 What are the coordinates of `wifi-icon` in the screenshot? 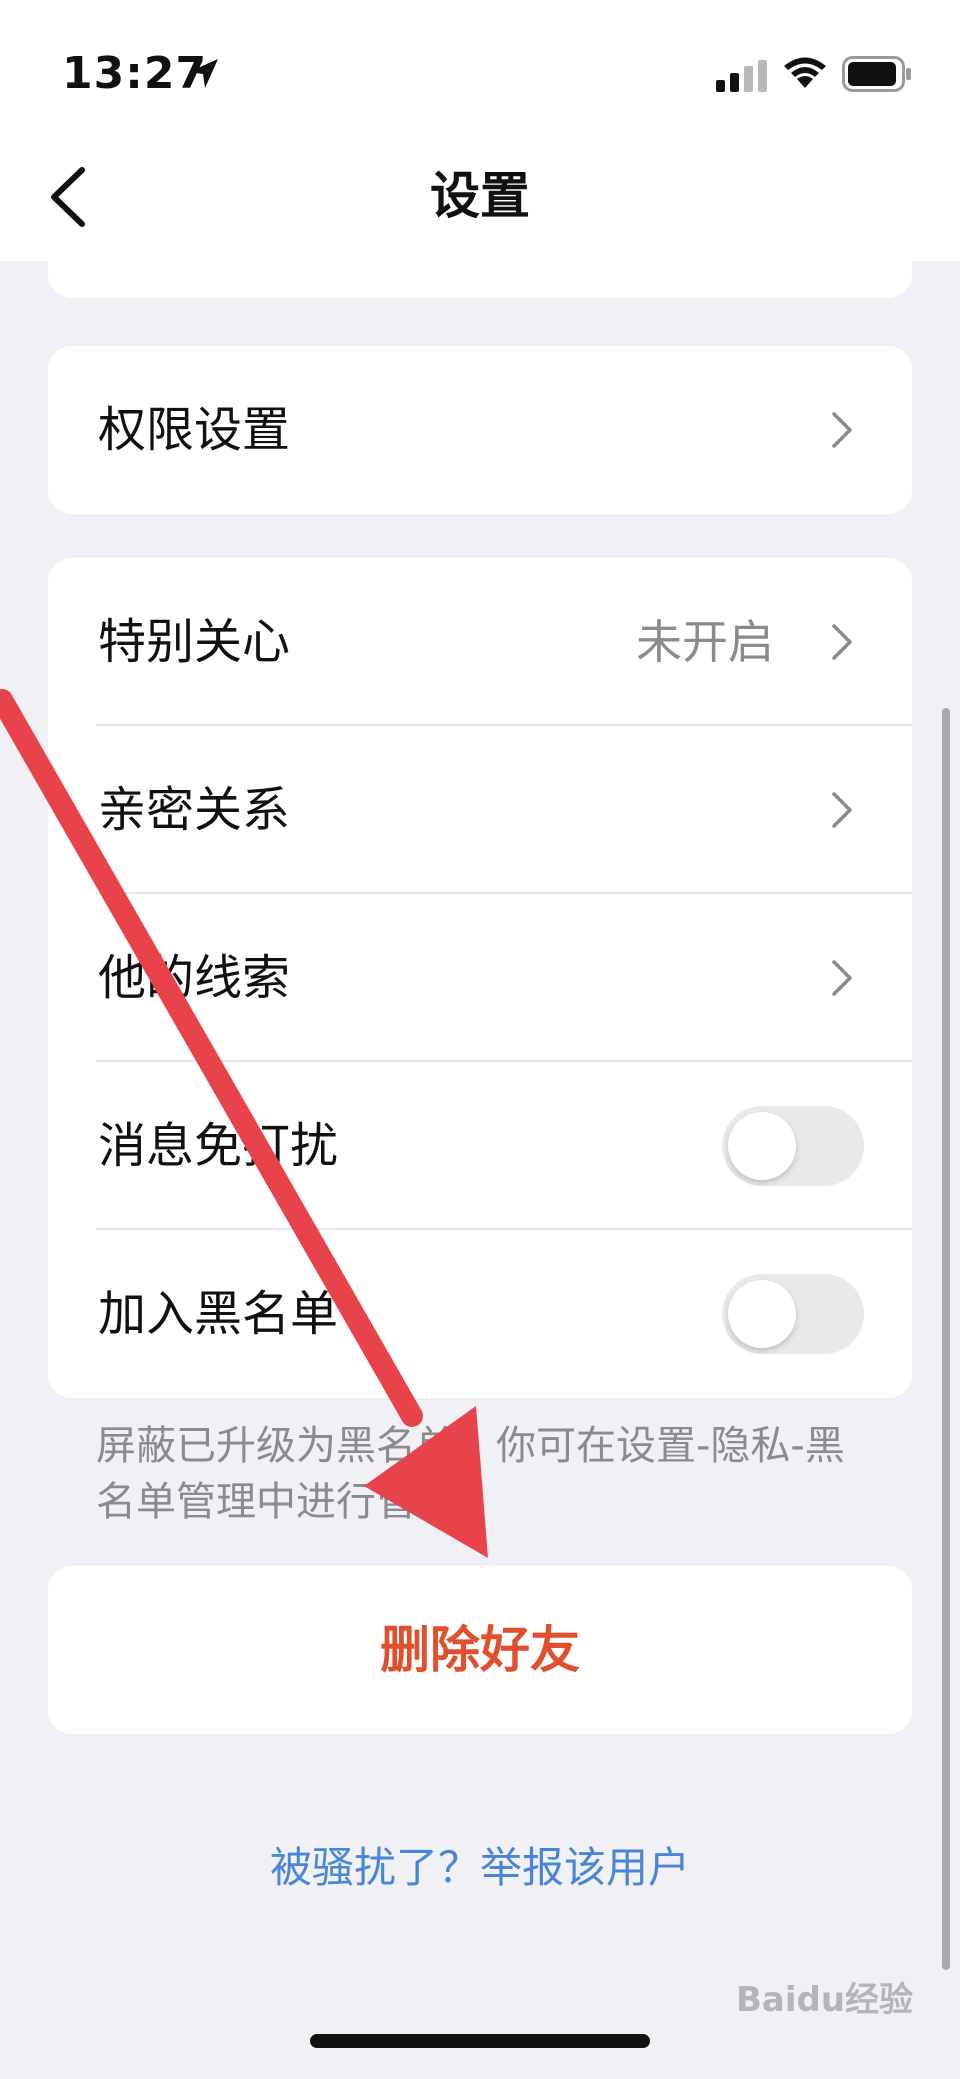 It's located at (805, 72).